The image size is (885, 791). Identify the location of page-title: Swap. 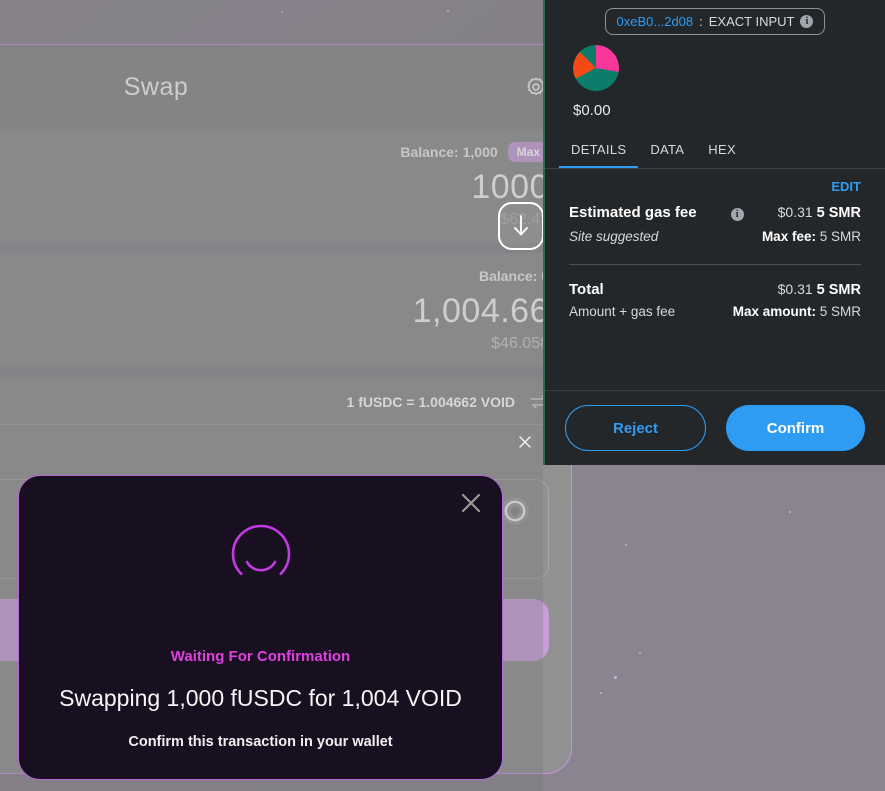
(156, 86).